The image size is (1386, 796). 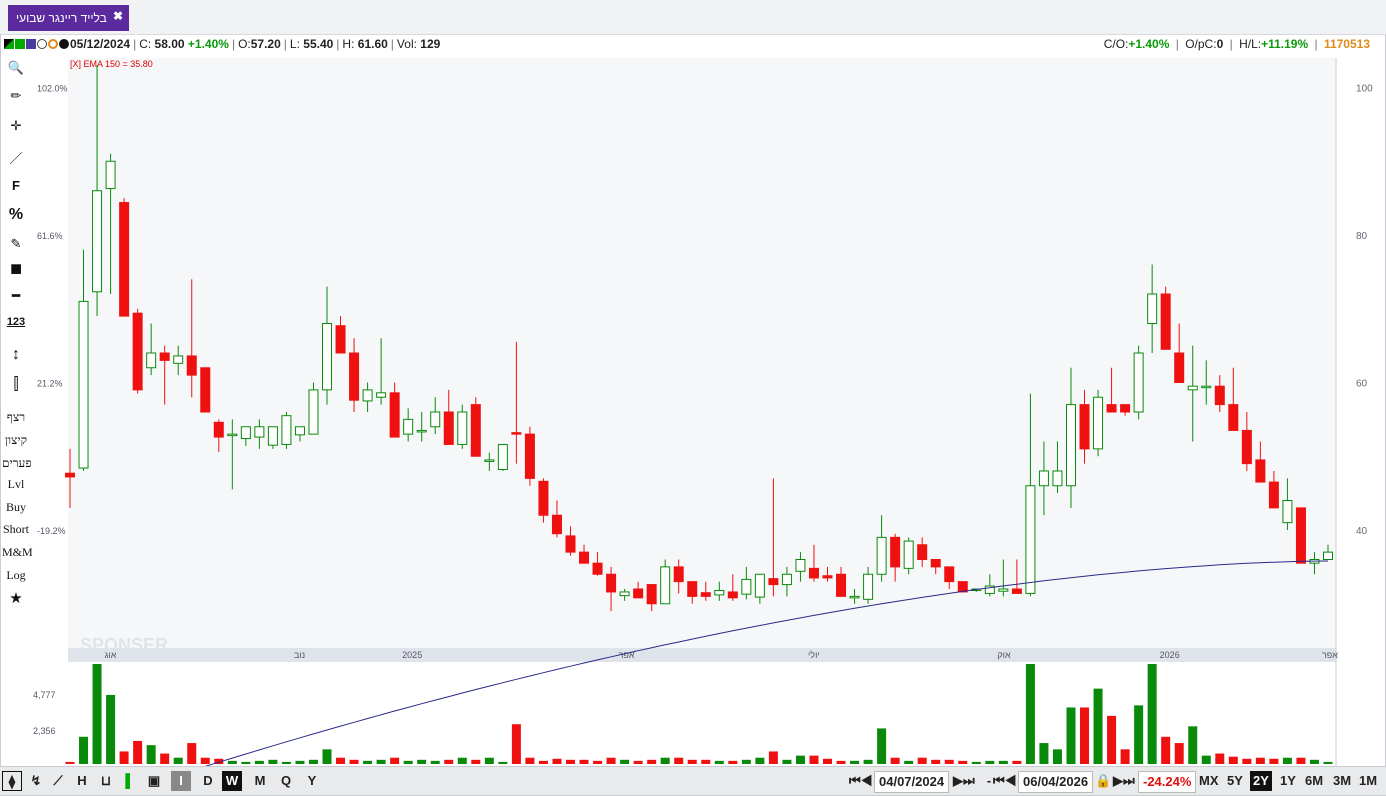 What do you see at coordinates (1056, 782) in the screenshot?
I see `end-date: 06/04/2026` at bounding box center [1056, 782].